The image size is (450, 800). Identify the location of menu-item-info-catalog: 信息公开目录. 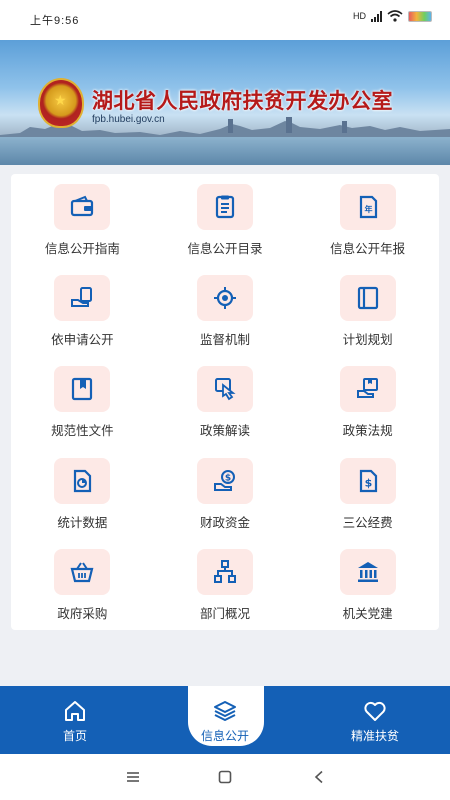
(225, 219).